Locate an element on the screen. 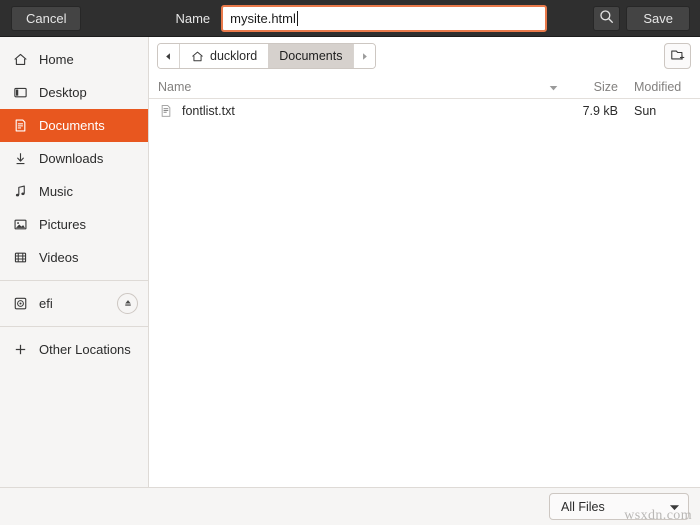  music-note-icon is located at coordinates (20, 191).